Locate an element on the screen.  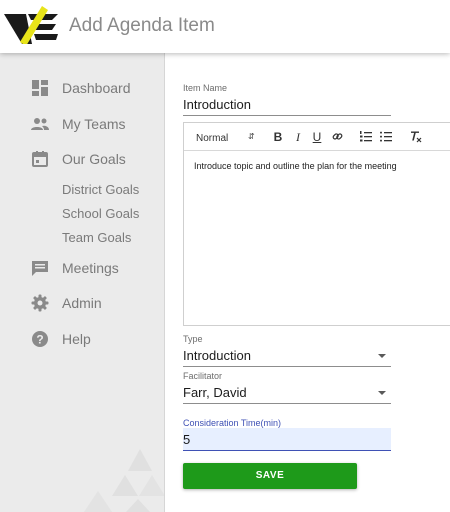
item-name-input: Introduction is located at coordinates (217, 104).